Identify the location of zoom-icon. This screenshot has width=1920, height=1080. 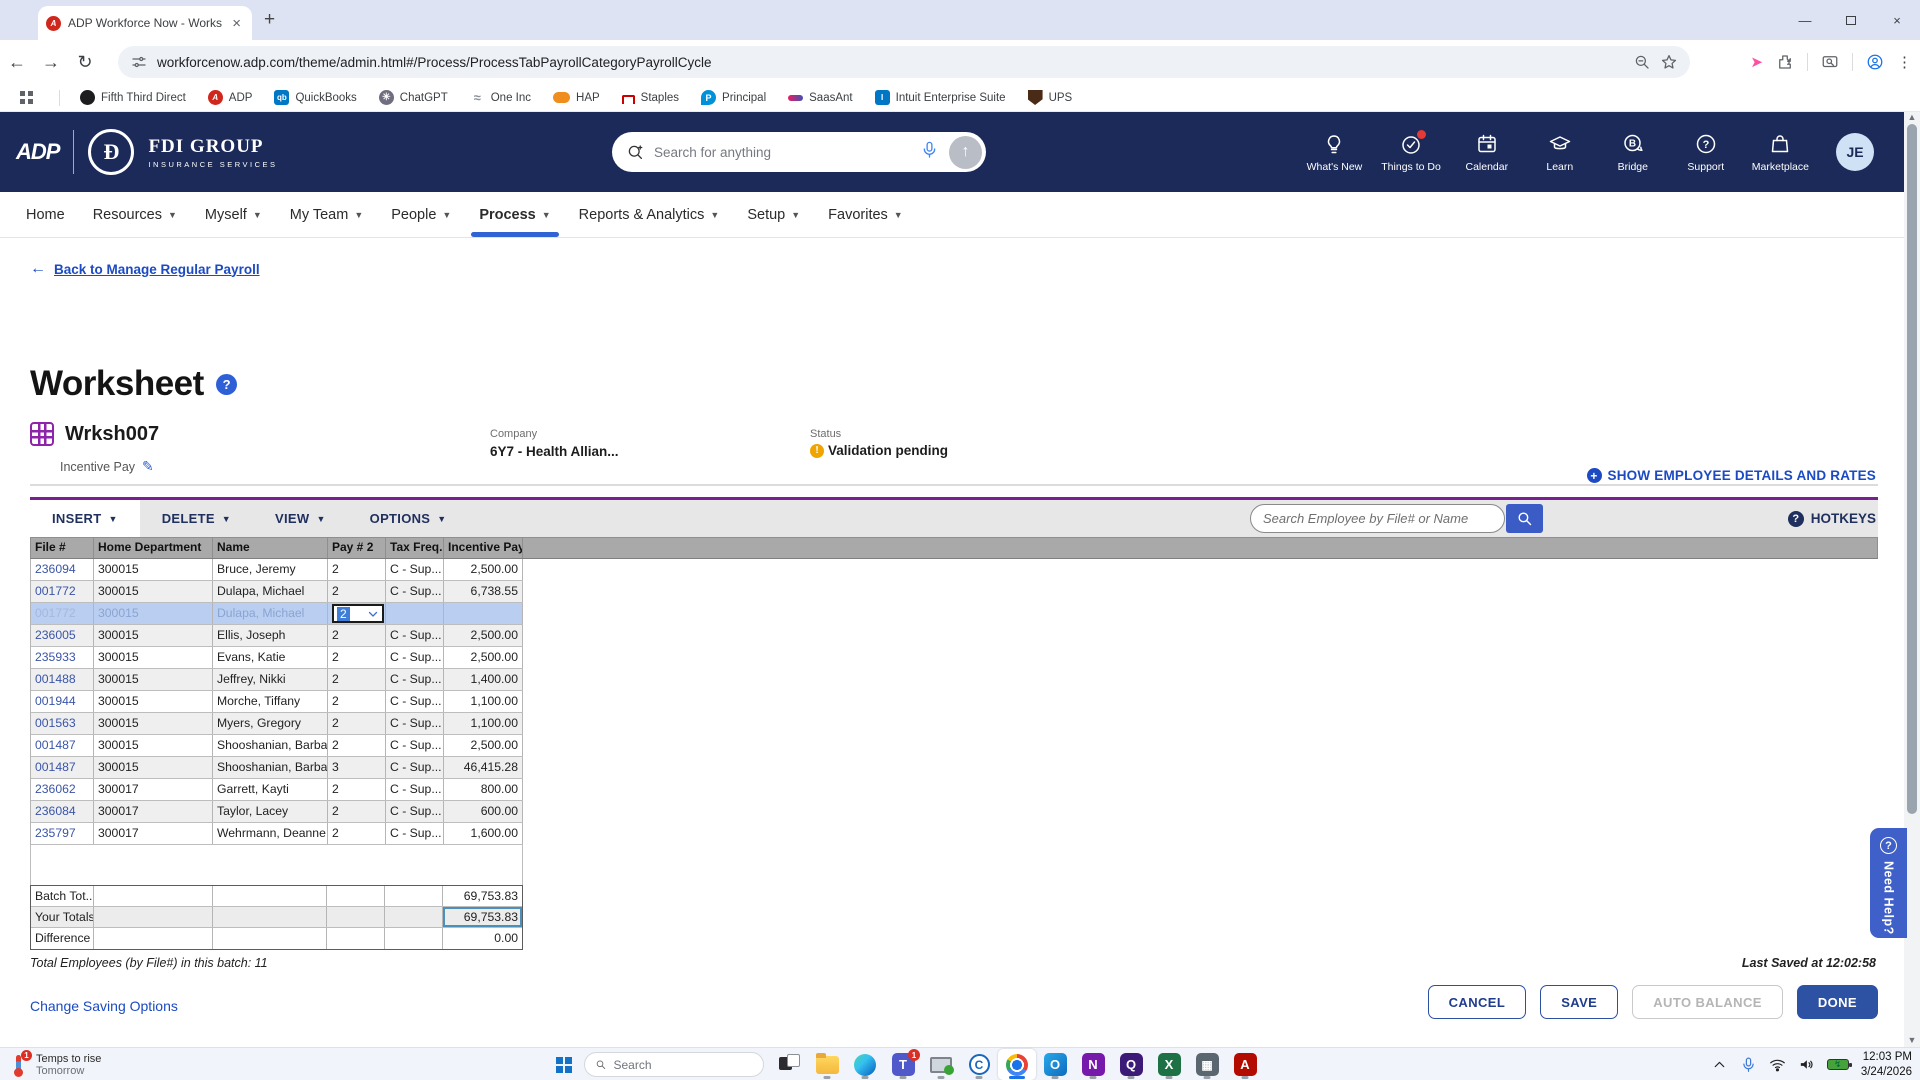
(1642, 62).